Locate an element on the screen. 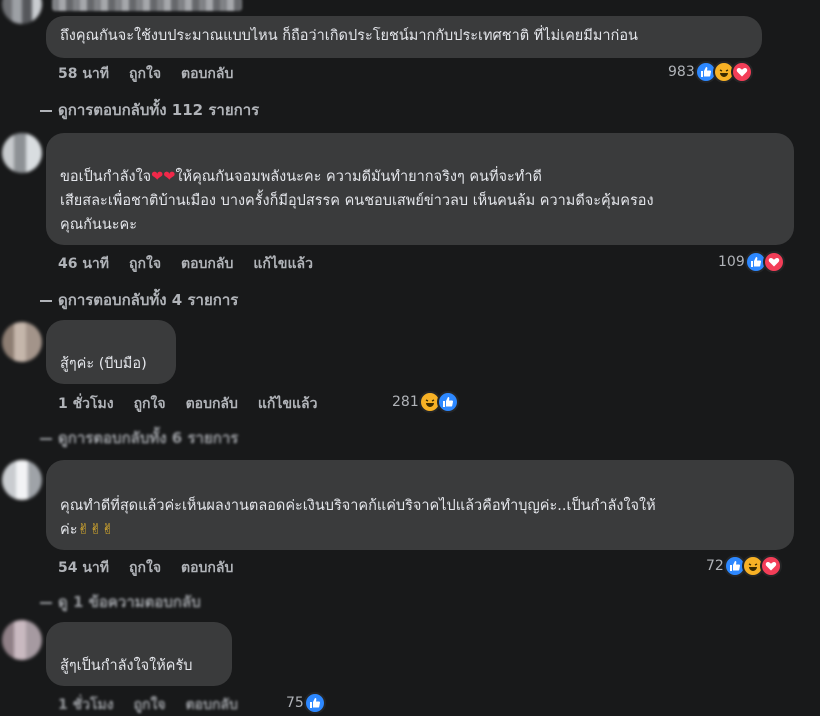 The width and height of the screenshot is (820, 716). comment-actions: 58 นาที ถูกใจ ตอบกลับ is located at coordinates (155, 74).